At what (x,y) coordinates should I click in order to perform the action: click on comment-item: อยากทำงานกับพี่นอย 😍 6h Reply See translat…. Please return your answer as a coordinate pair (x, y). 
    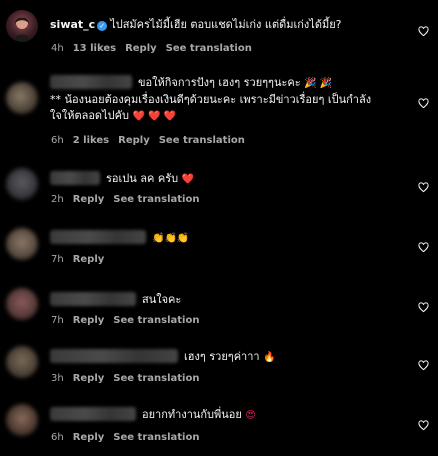
    Looking at the image, I should click on (219, 427).